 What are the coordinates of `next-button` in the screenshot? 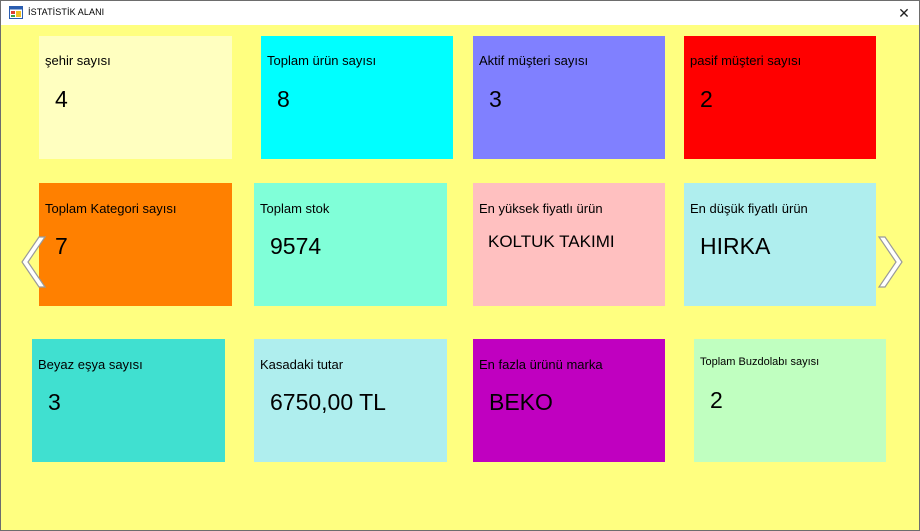 It's located at (891, 262).